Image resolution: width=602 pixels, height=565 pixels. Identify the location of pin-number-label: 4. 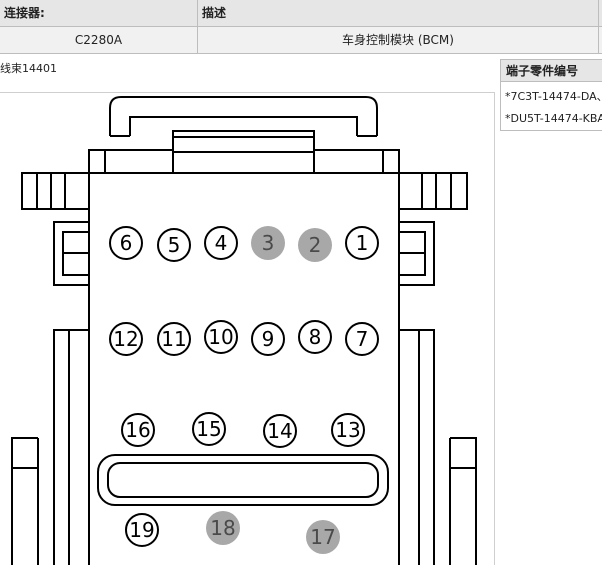
(221, 243).